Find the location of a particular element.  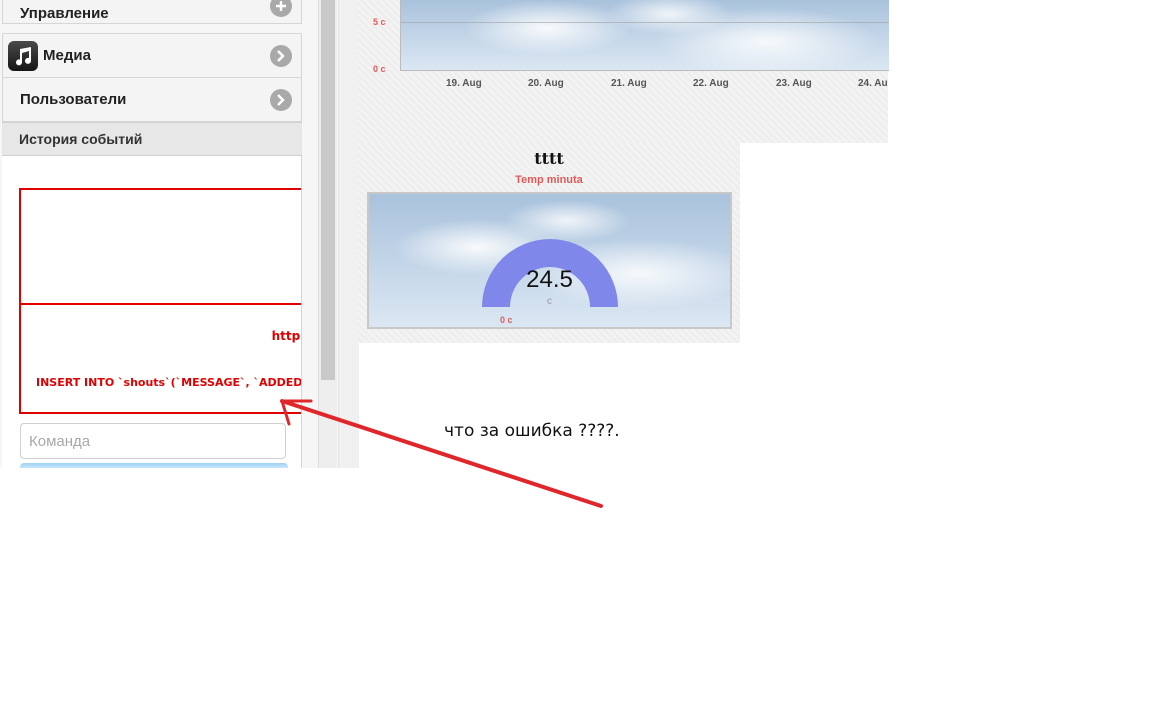

gauge-svg is located at coordinates (550, 273).